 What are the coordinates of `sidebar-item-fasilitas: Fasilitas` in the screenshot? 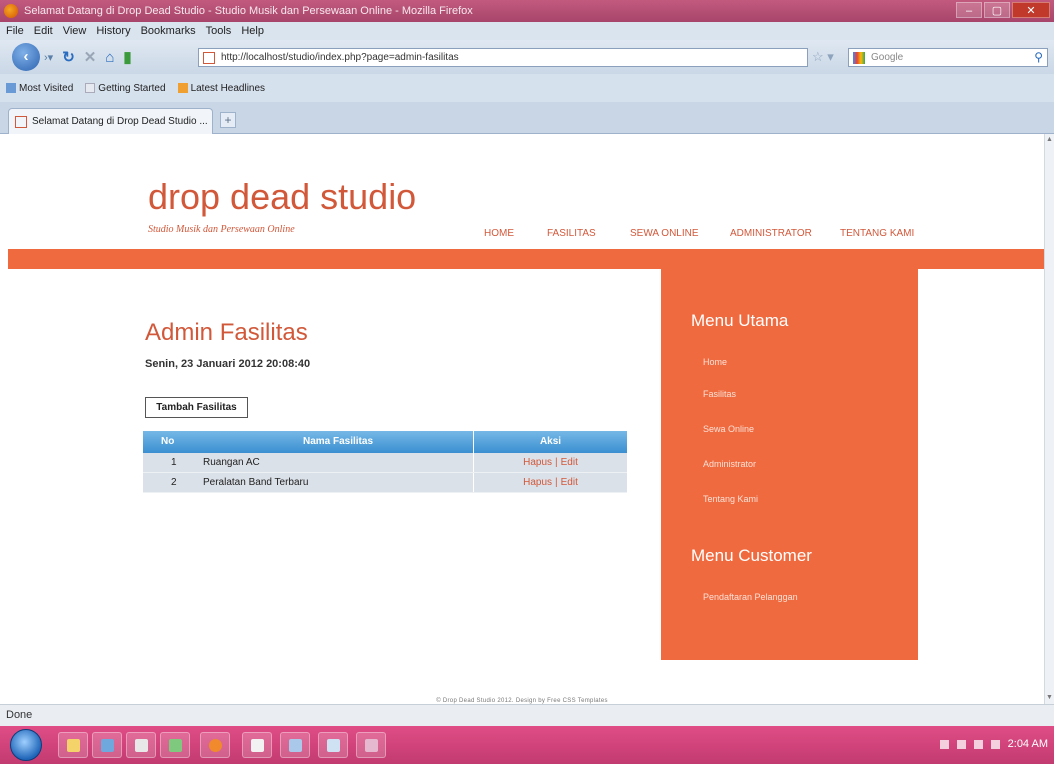 It's located at (719, 394).